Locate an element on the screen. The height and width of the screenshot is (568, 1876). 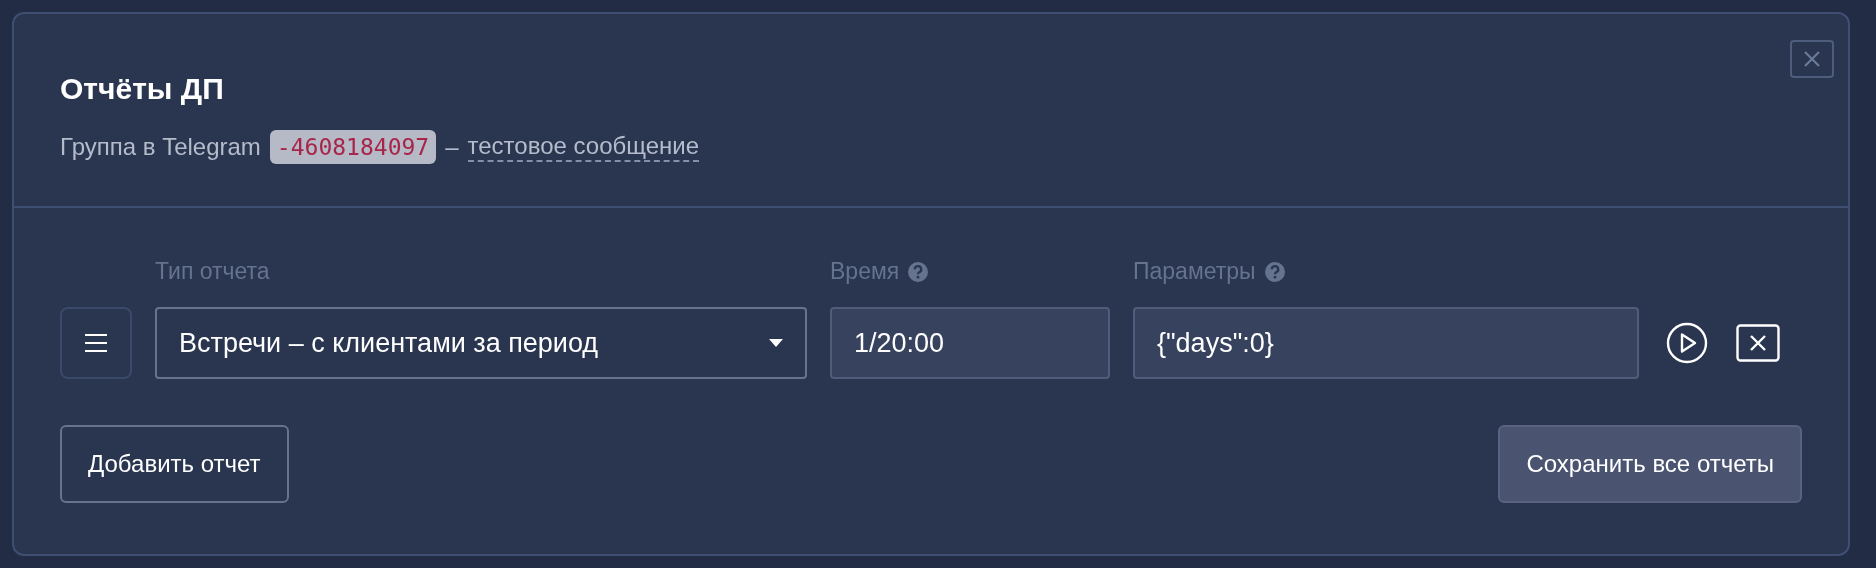
close-button is located at coordinates (1812, 59).